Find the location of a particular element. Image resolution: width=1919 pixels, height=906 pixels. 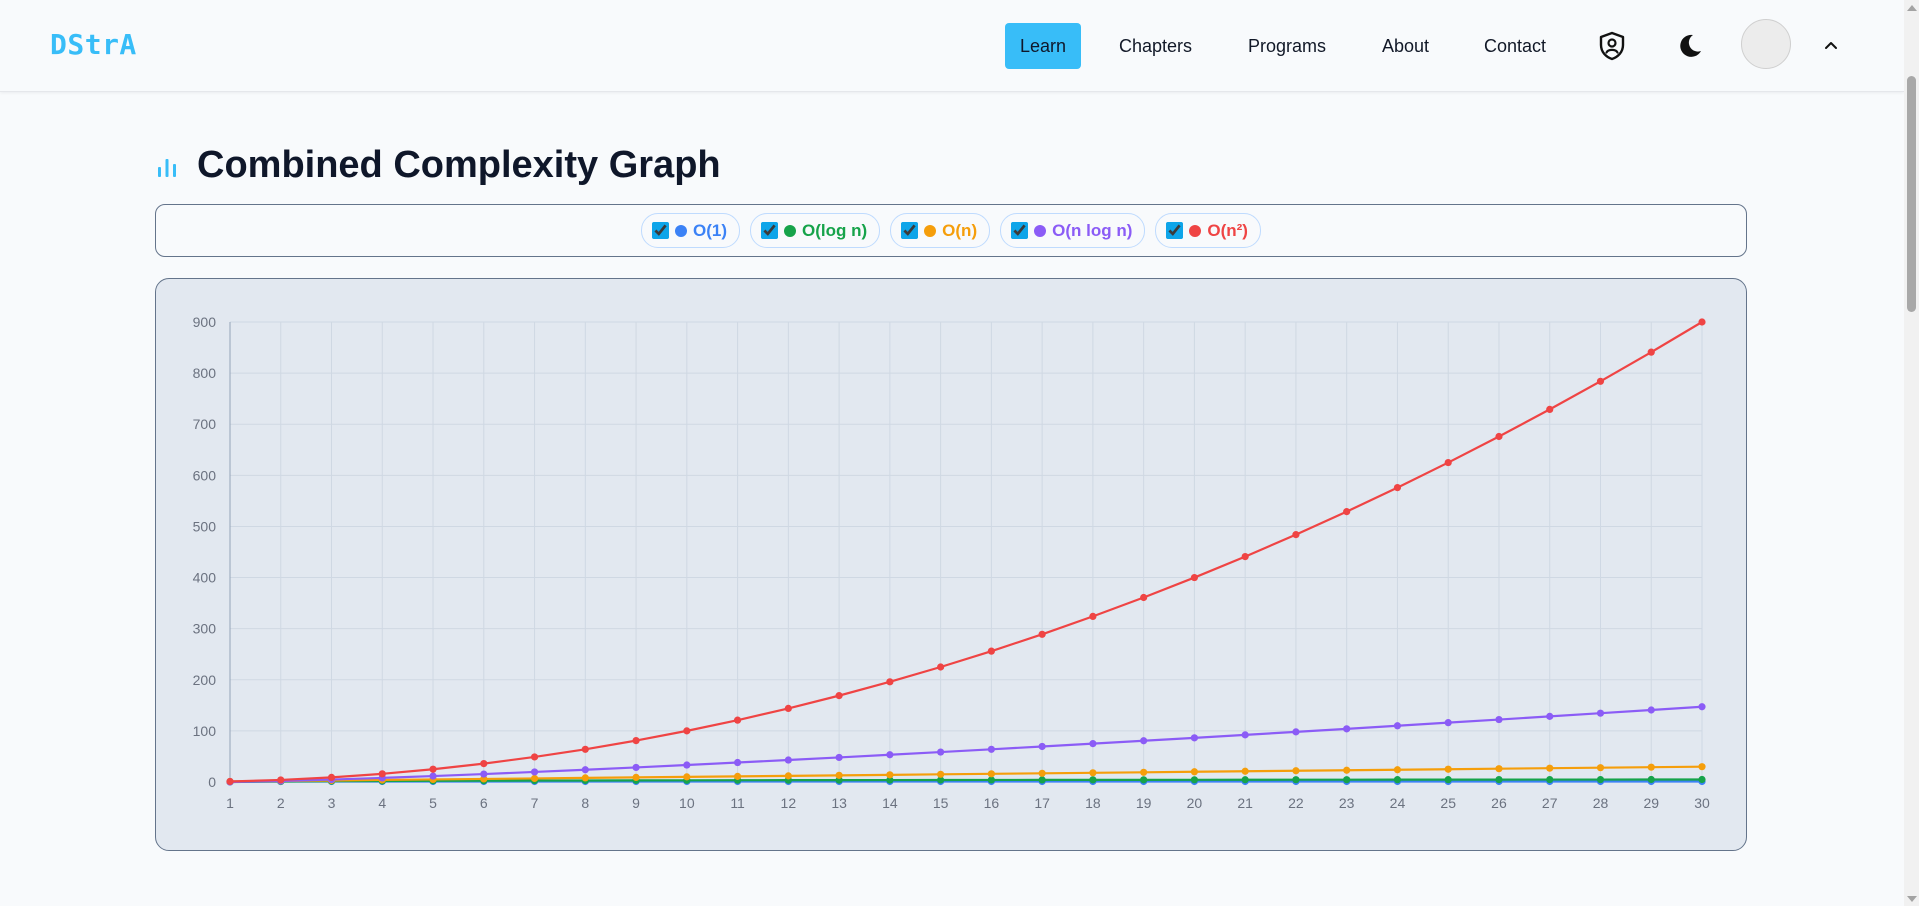

brand-logo: DStrA is located at coordinates (93, 44).